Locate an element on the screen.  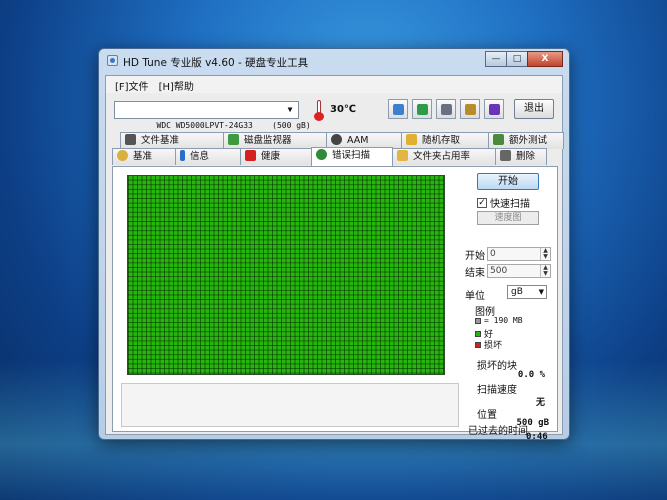
scan-speed-label: 扫描速度 is located at coordinates (497, 390).